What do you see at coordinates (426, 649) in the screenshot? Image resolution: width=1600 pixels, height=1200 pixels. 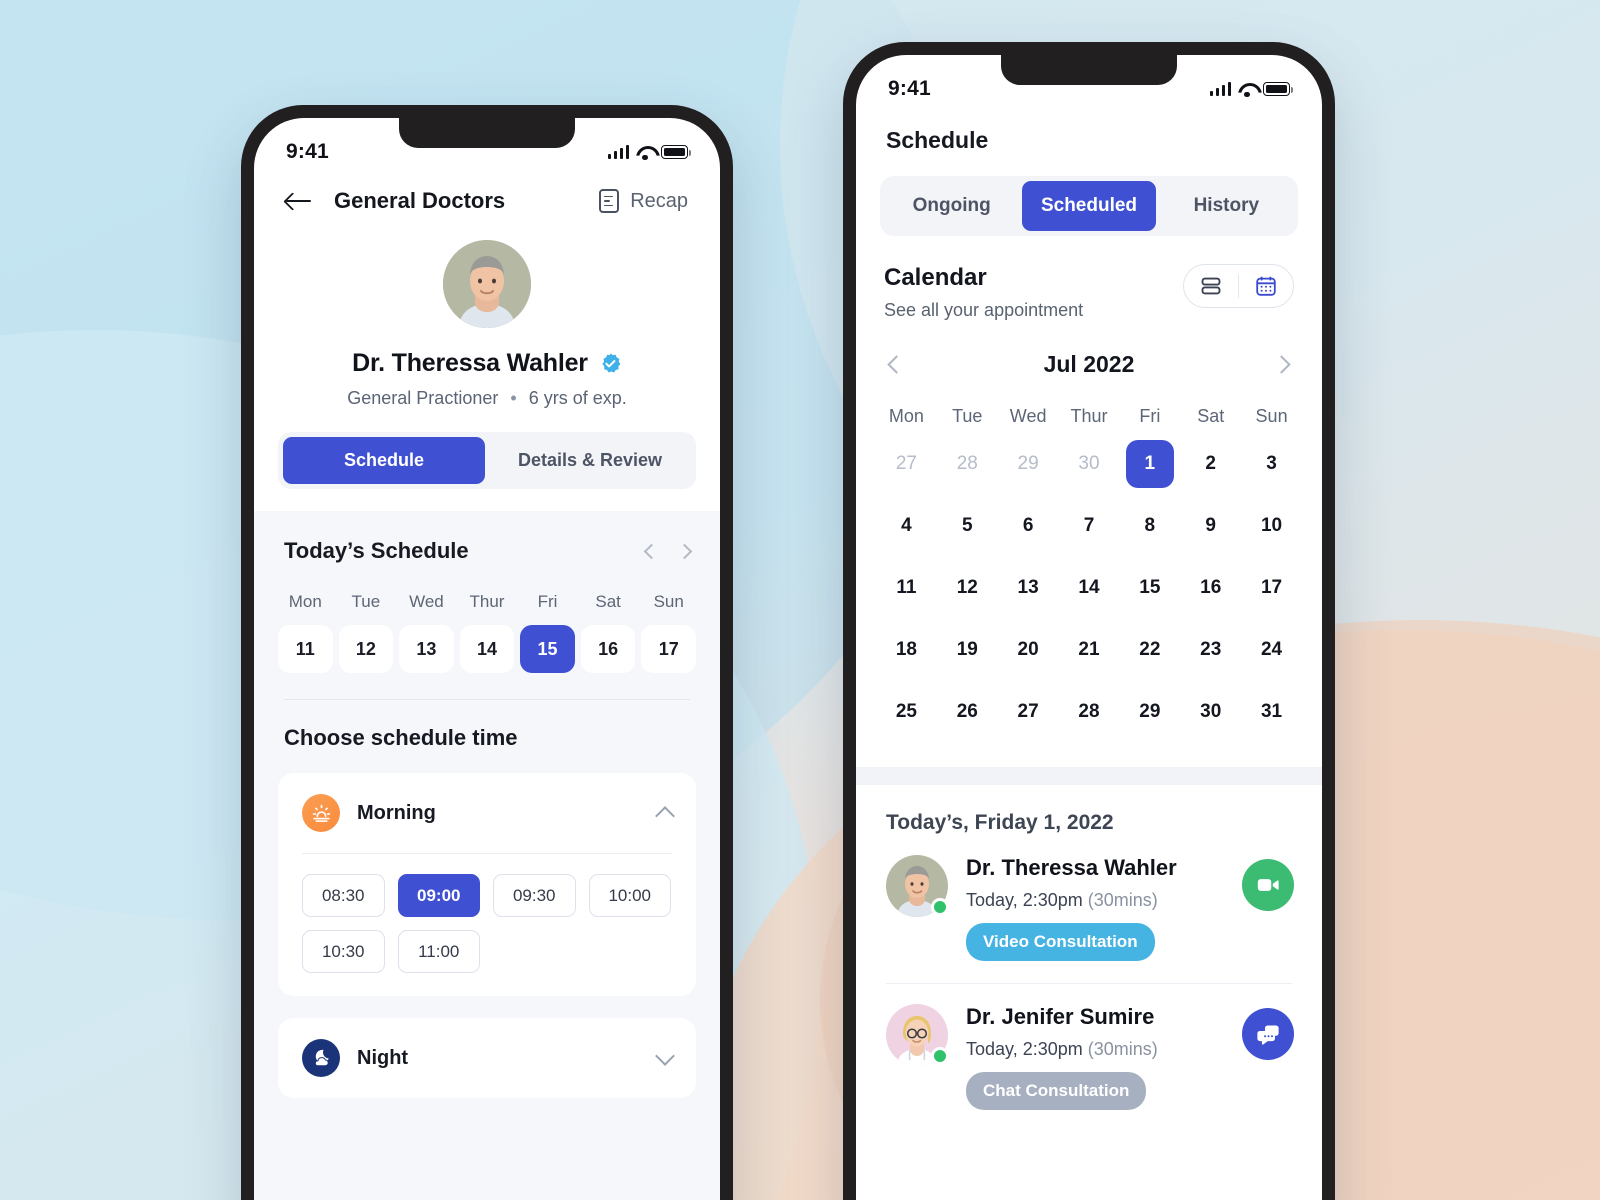 I see `day-cell: 13` at bounding box center [426, 649].